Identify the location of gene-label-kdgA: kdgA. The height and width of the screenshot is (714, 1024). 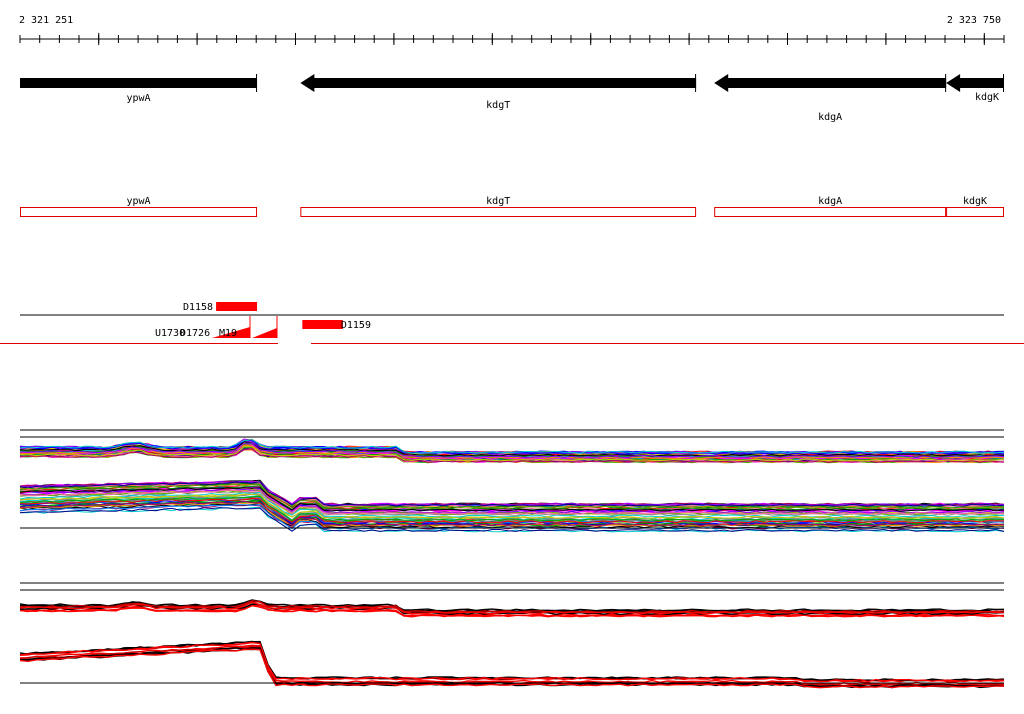
(830, 117).